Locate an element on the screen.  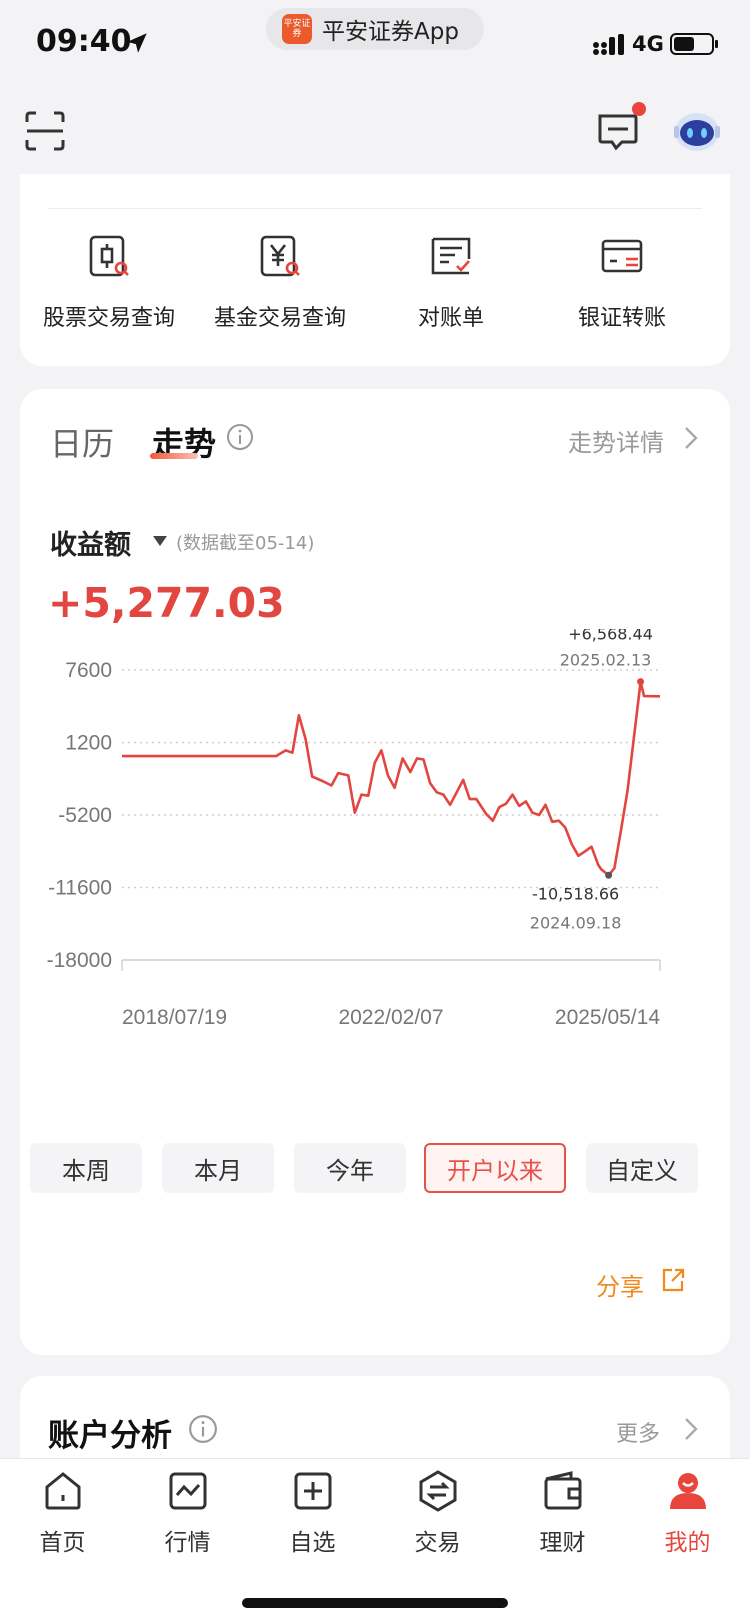
tab-profile: 我的 is located at coordinates (687, 1513).